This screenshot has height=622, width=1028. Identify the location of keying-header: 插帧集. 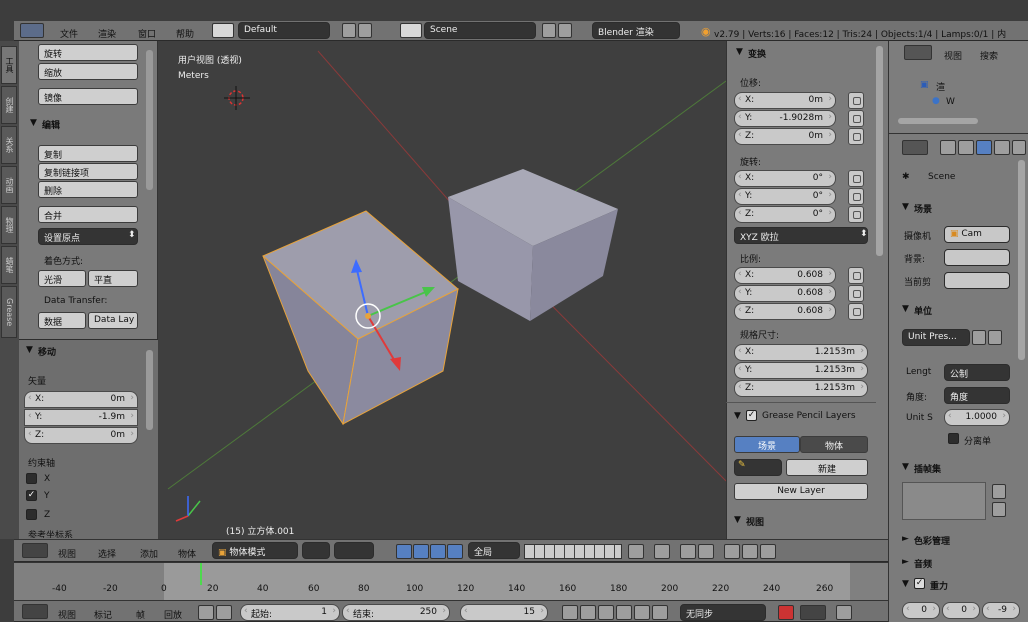
(927, 468).